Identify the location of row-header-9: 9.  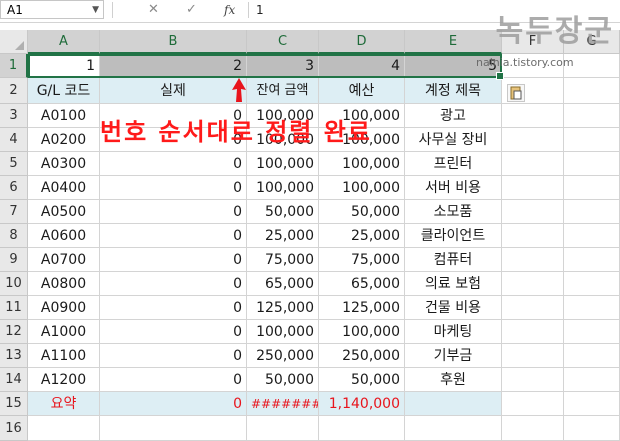
(14, 260).